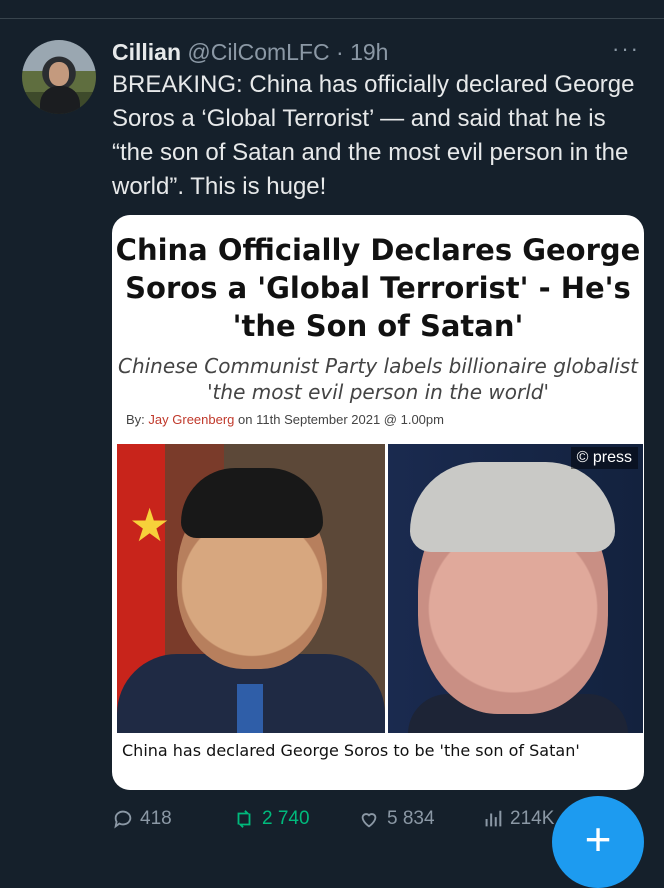 This screenshot has height=888, width=664. What do you see at coordinates (493, 818) in the screenshot?
I see `views-icon` at bounding box center [493, 818].